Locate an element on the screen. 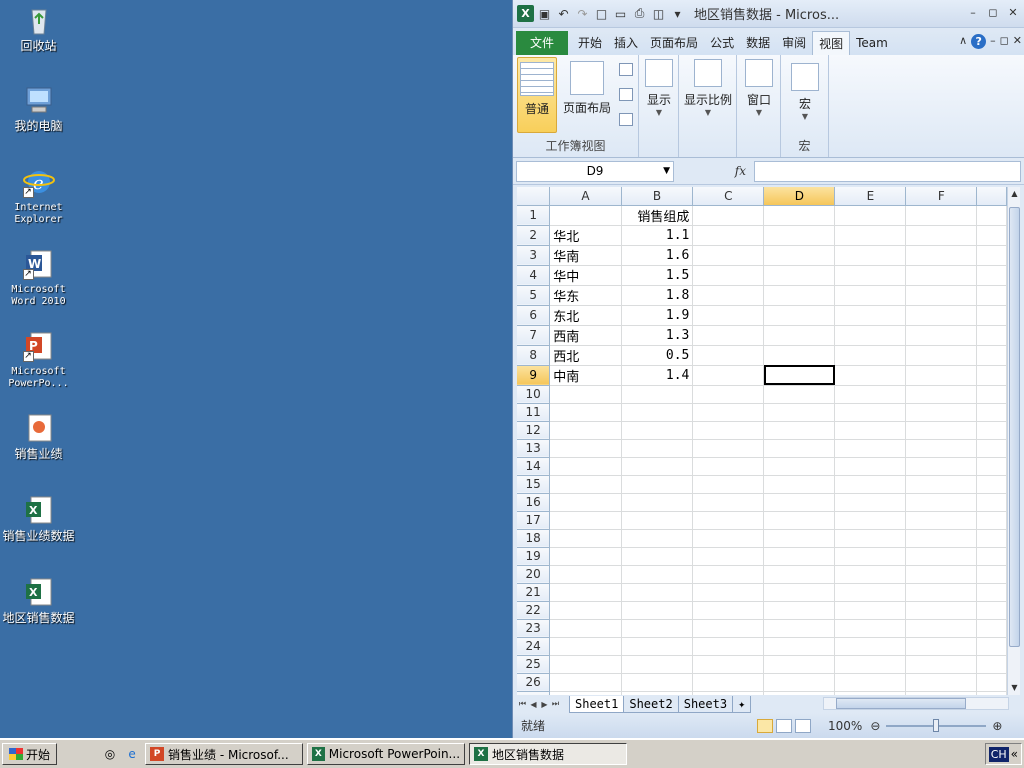 This screenshot has width=1024, height=768. first-sheet-icon: ⏮ is located at coordinates (522, 704).